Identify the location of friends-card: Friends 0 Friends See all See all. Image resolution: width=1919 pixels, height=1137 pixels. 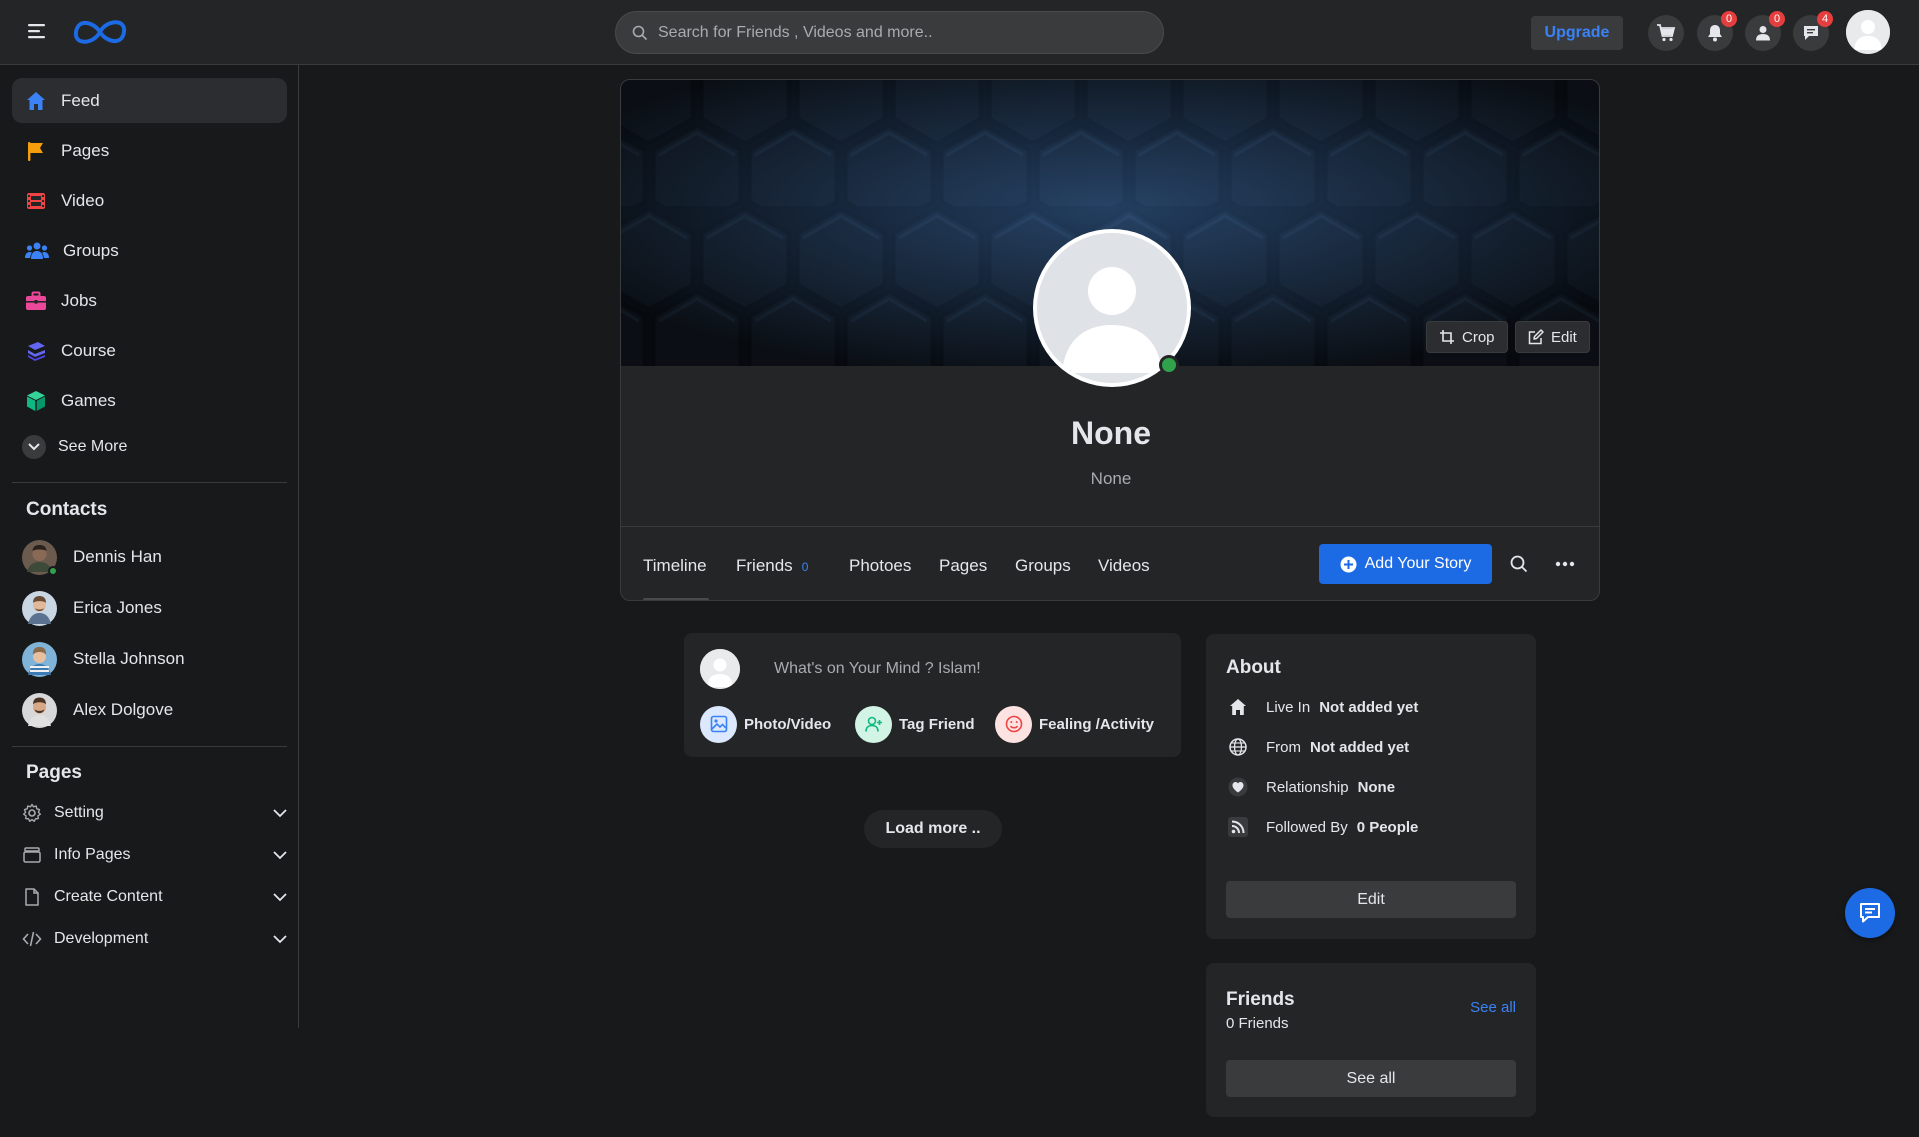
(1371, 1040).